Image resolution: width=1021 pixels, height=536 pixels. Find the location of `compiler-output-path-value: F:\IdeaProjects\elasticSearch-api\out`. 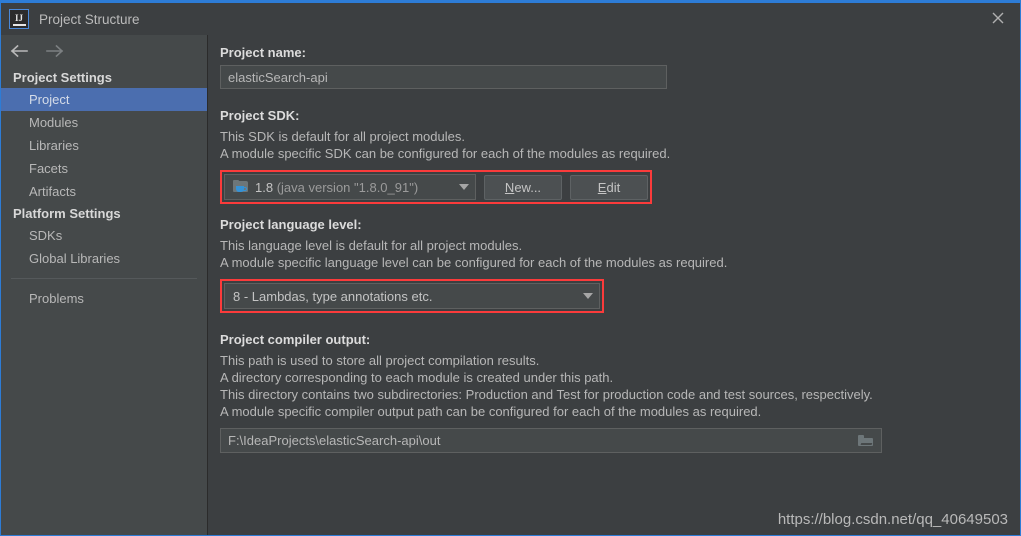

compiler-output-path-value: F:\IdeaProjects\elasticSearch-api\out is located at coordinates (334, 440).